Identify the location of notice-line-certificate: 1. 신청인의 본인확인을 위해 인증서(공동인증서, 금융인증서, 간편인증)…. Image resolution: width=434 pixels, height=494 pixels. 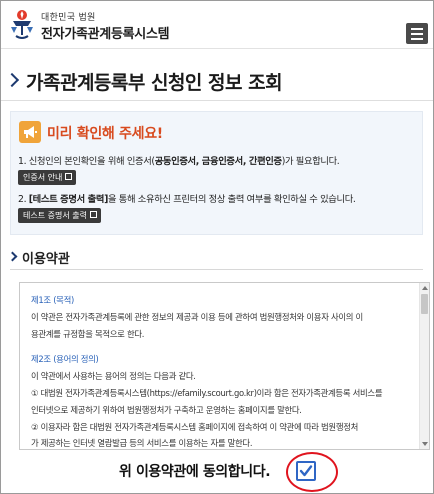
(179, 161).